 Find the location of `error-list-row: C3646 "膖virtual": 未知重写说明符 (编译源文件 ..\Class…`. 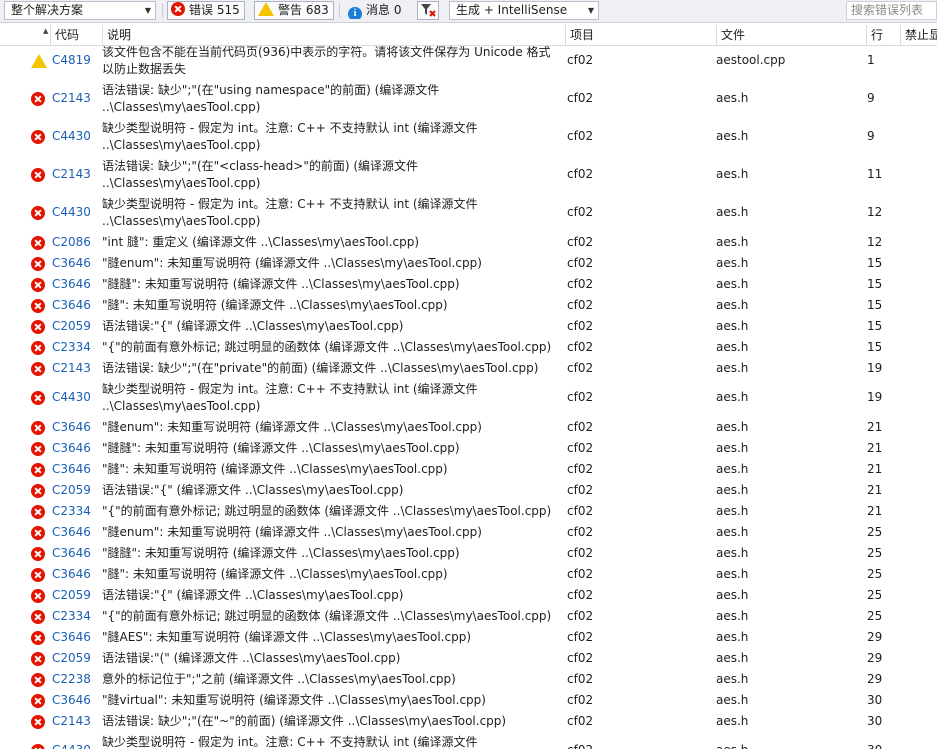

error-list-row: C3646 "膖virtual": 未知重写说明符 (编译源文件 ..\Class… is located at coordinates (468, 700).